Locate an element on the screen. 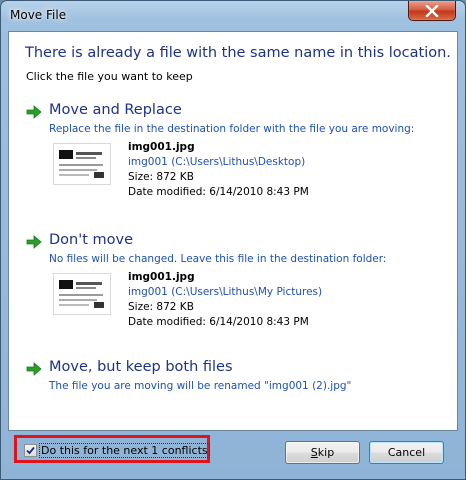  apply-to-all-label: Do this for the next 1 conflicts is located at coordinates (124, 450).